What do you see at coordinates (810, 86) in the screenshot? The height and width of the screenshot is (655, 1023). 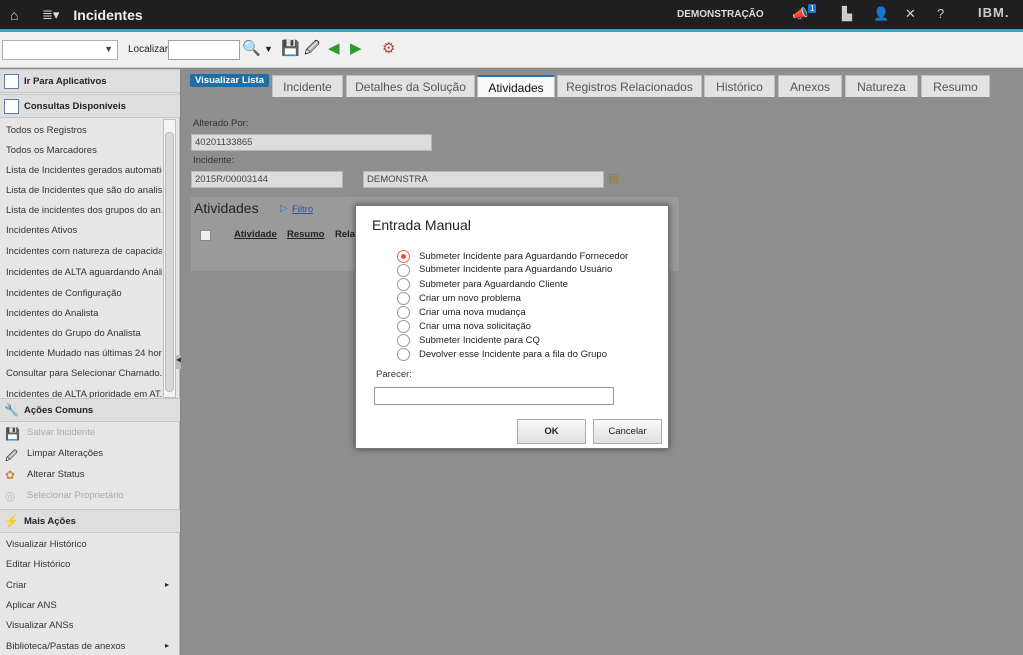 I see `tab-attachments: Anexos` at bounding box center [810, 86].